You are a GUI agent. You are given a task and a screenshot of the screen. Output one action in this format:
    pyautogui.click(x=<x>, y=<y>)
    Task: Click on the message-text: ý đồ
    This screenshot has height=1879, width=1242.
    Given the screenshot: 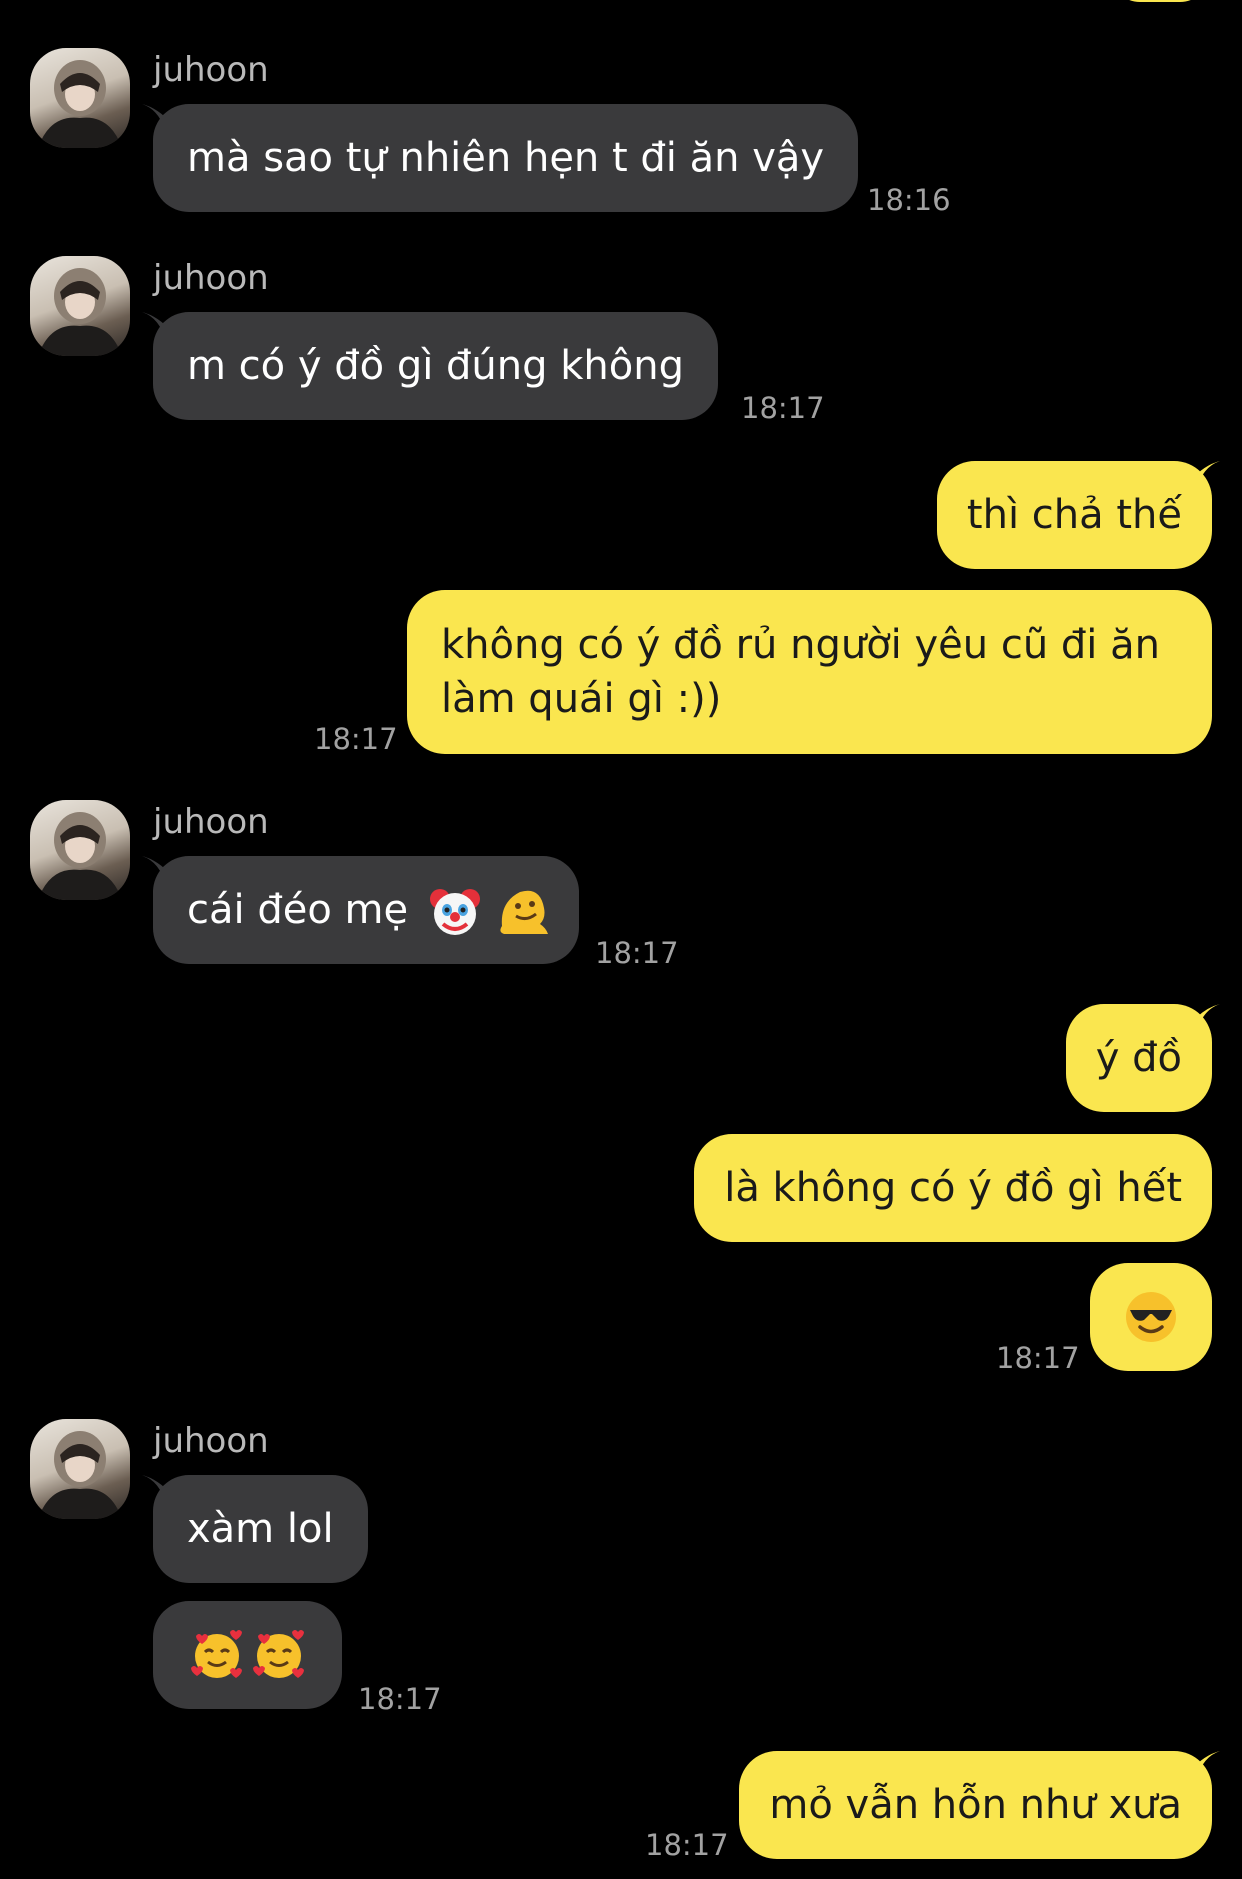 What is the action you would take?
    pyautogui.click(x=1138, y=1058)
    